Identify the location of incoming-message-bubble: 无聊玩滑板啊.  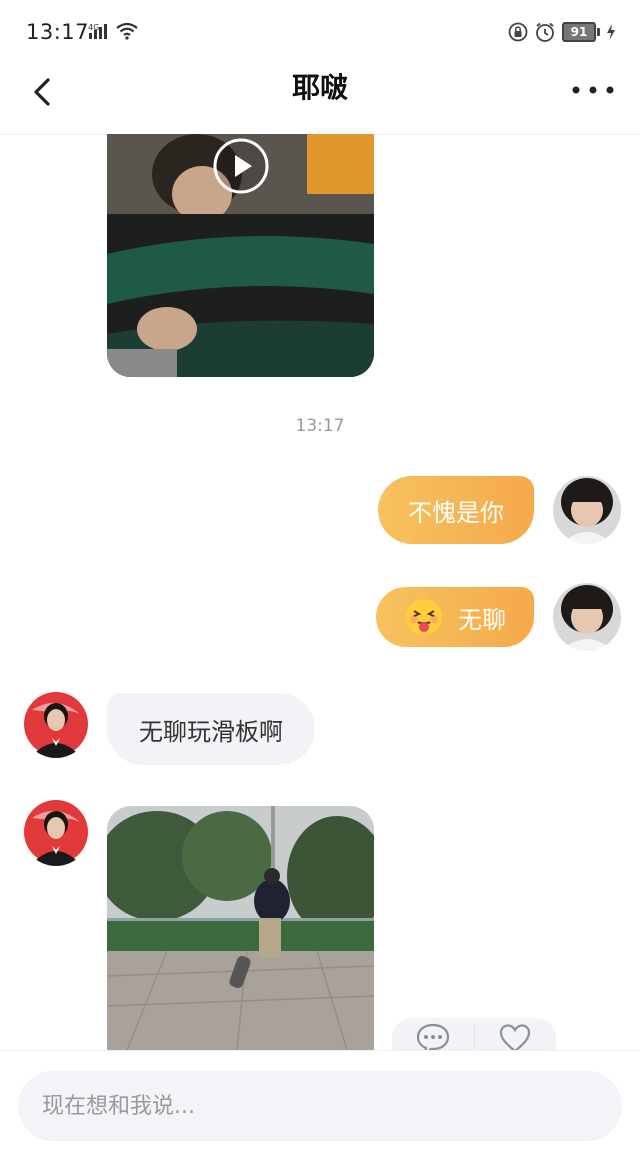
(211, 729).